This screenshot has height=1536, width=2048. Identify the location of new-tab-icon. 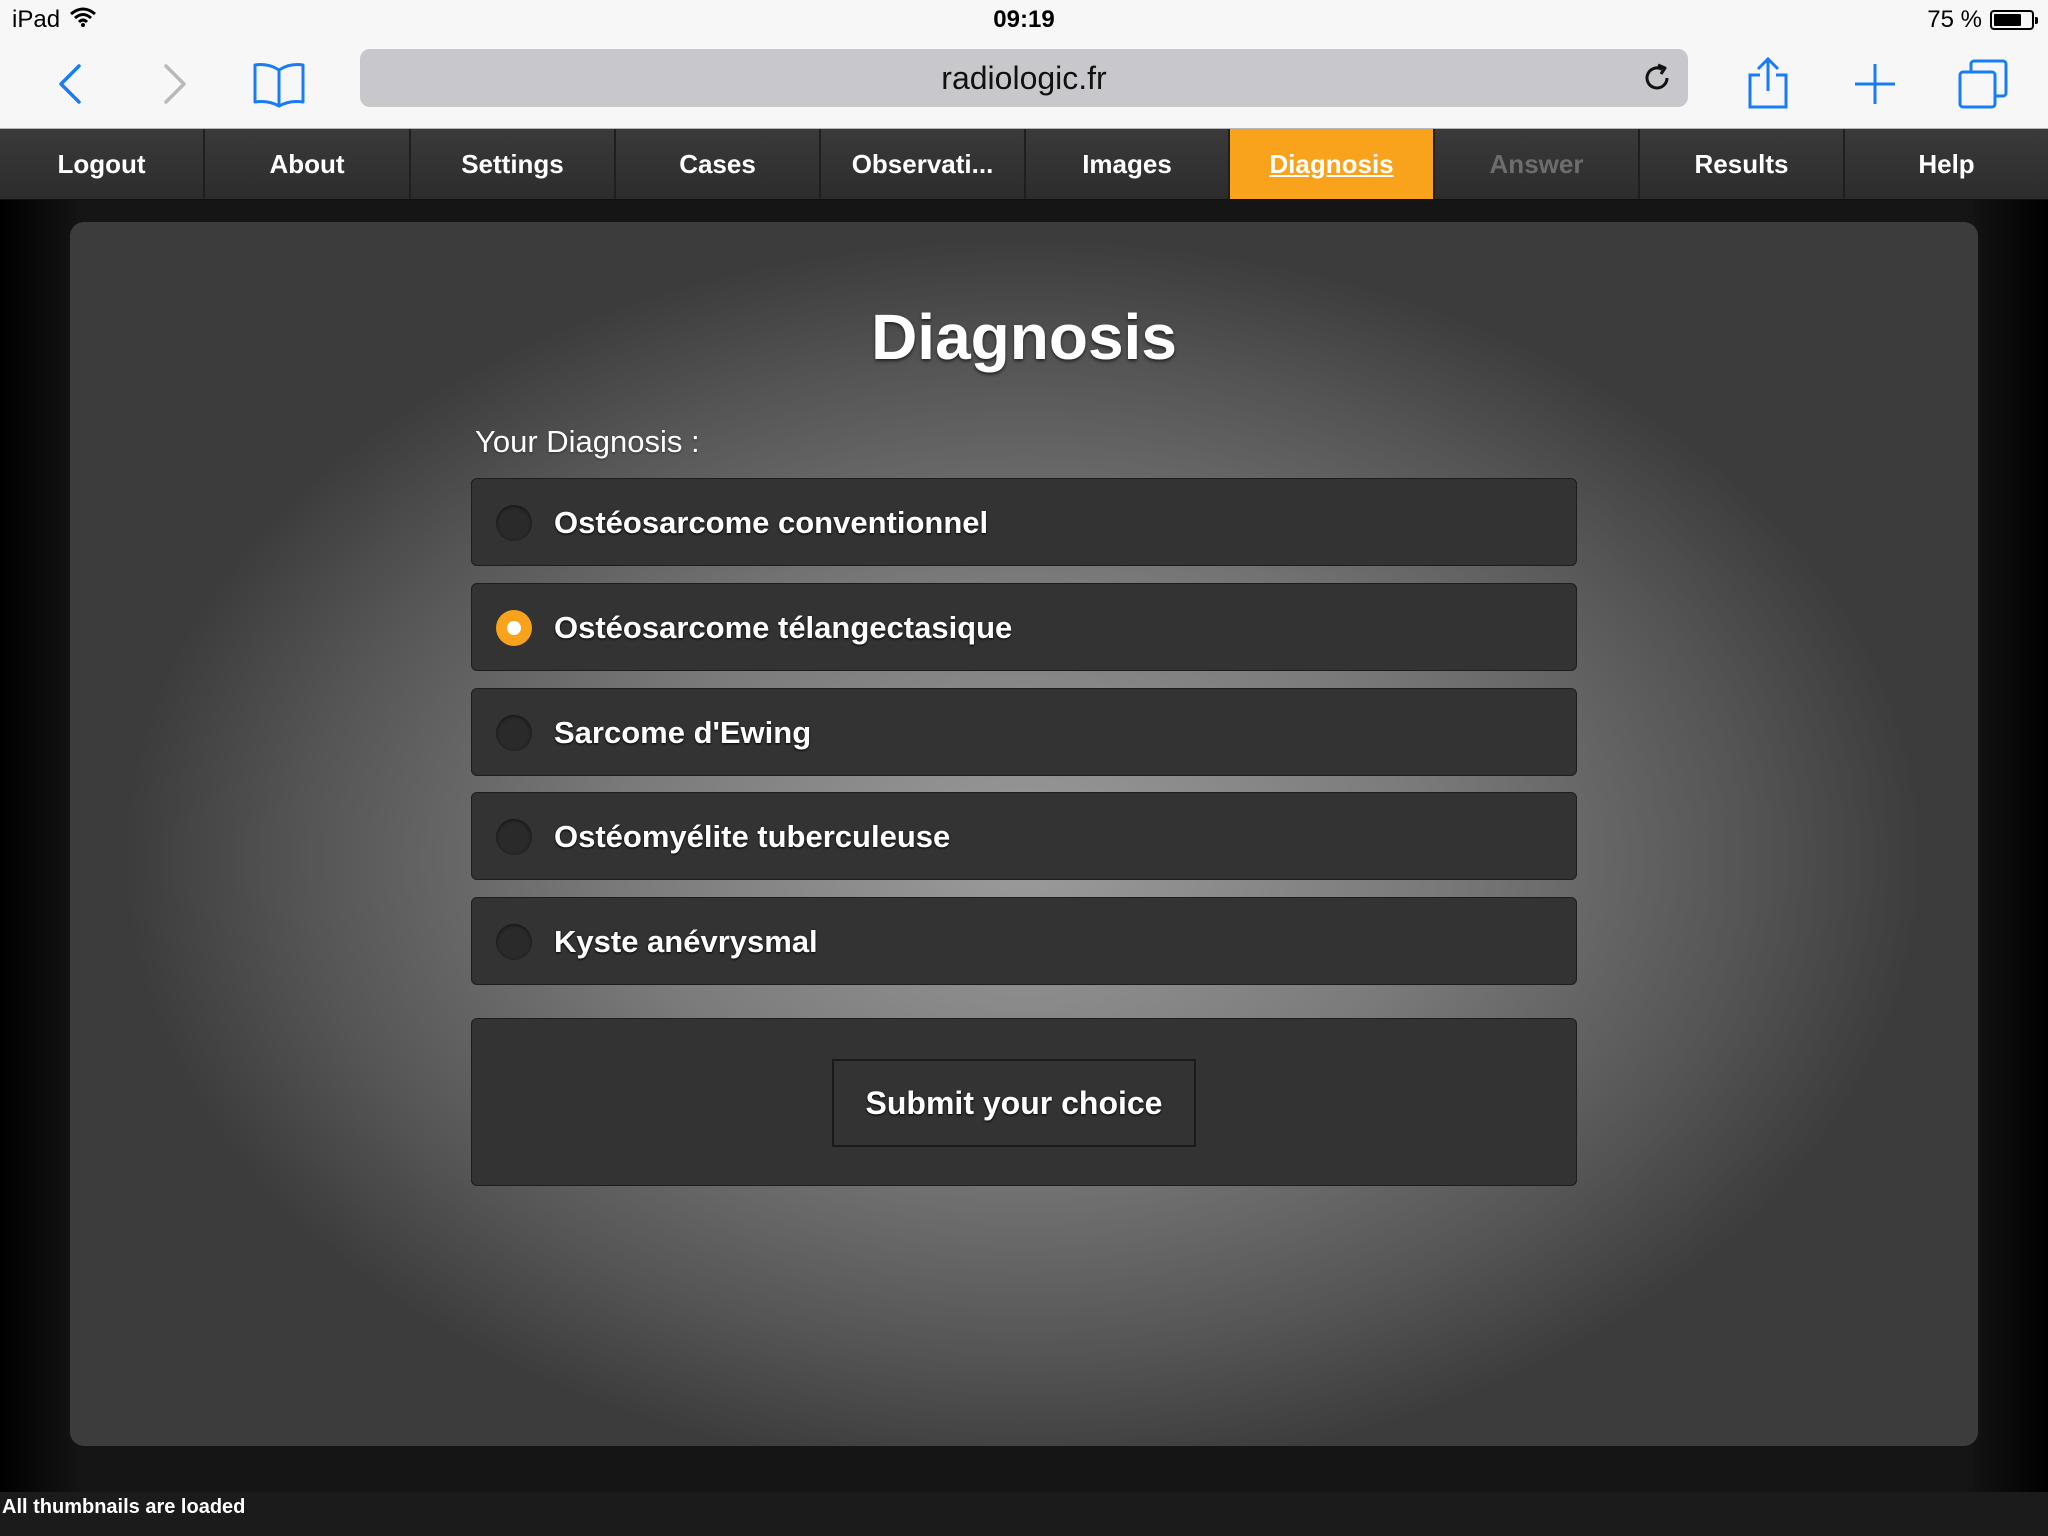
(1875, 84).